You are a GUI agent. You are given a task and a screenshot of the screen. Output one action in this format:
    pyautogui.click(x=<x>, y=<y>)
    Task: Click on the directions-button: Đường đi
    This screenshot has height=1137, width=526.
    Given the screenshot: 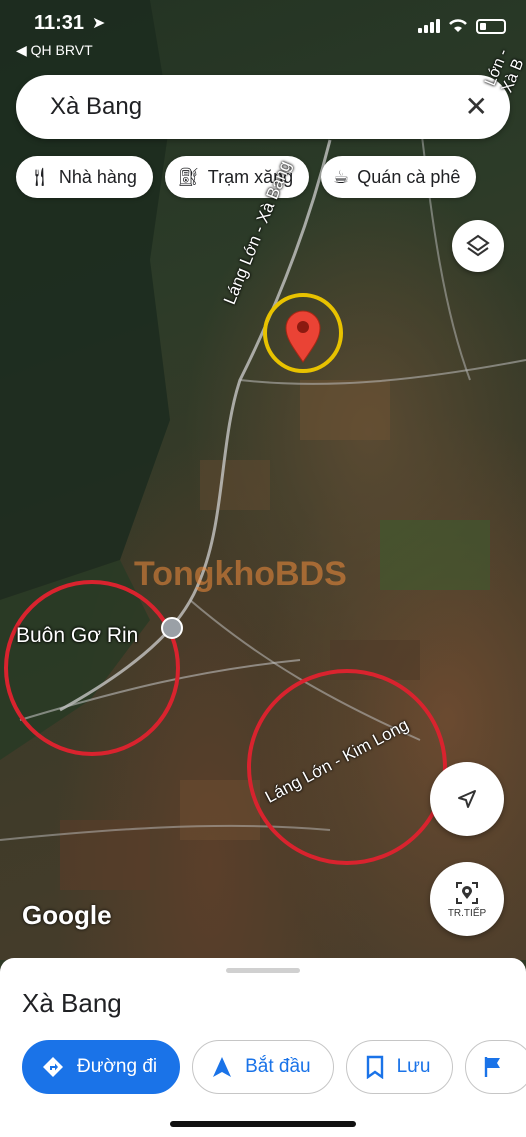 What is the action you would take?
    pyautogui.click(x=101, y=1067)
    